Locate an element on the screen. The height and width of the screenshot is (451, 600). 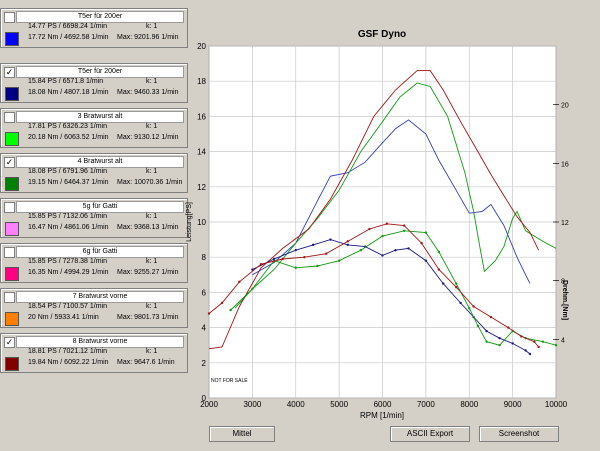
run-torque: 18.08 Nm / 4807.18 1/min is located at coordinates (68, 92).